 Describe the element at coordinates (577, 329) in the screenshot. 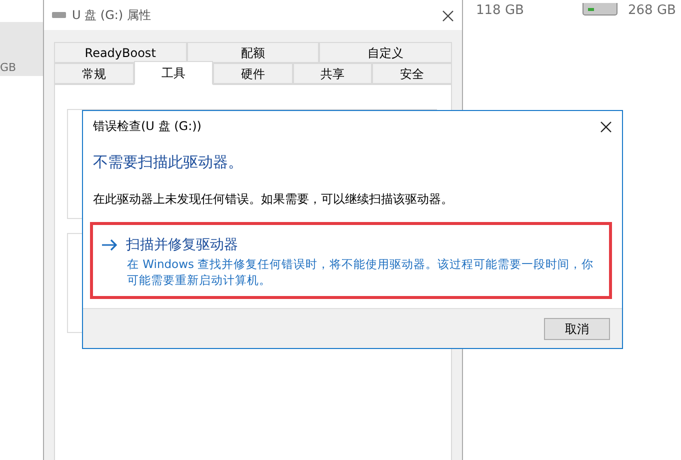

I see `cancel-button: 取消` at that location.